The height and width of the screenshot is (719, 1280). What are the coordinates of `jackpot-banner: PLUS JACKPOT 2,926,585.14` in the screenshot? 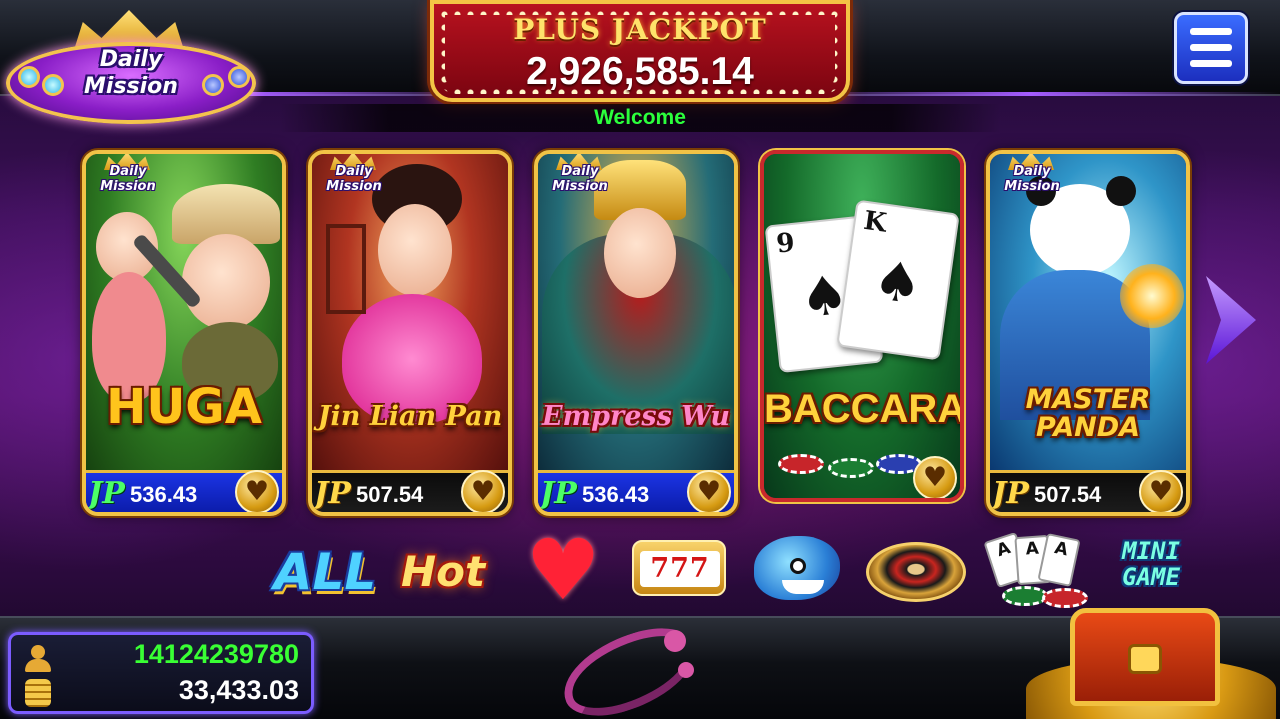 It's located at (640, 51).